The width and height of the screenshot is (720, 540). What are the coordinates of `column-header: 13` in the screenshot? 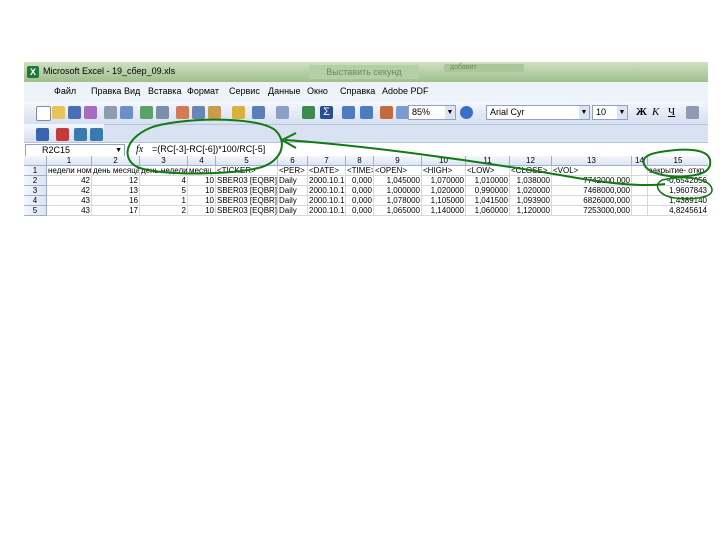 It's located at (592, 161).